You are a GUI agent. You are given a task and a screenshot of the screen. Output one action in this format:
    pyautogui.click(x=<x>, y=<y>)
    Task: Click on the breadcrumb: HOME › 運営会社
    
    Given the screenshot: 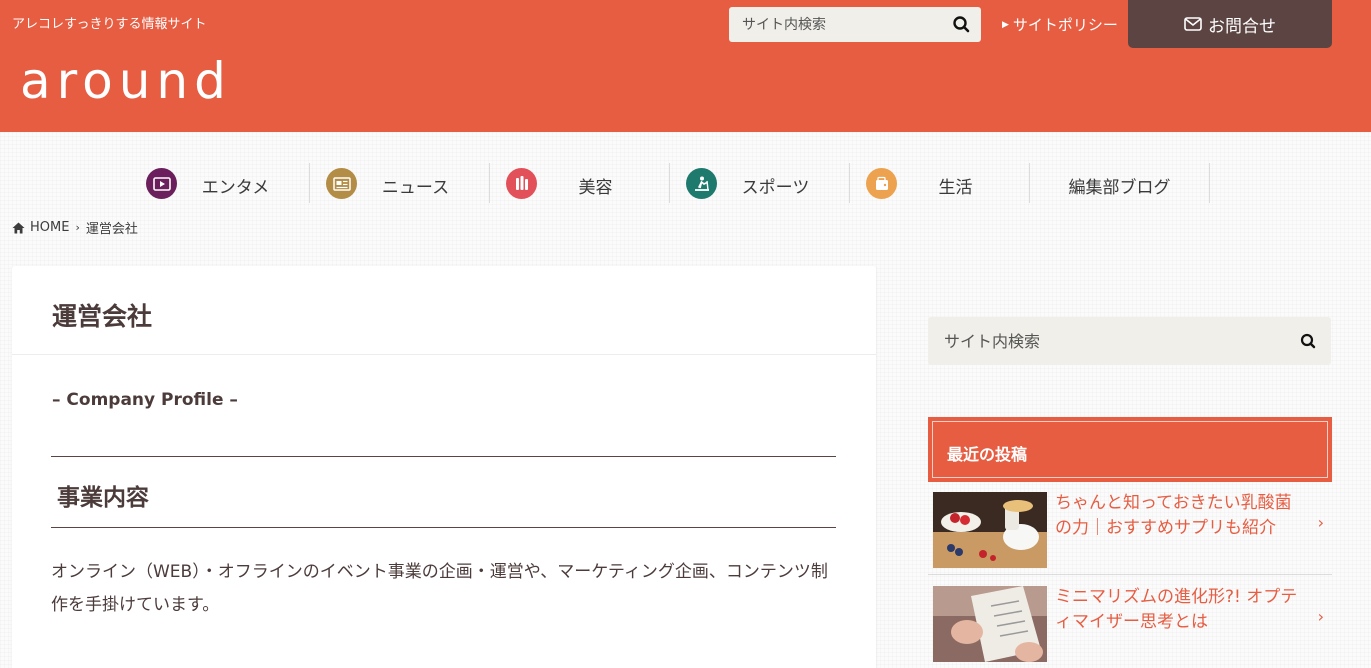 What is the action you would take?
    pyautogui.click(x=75, y=227)
    